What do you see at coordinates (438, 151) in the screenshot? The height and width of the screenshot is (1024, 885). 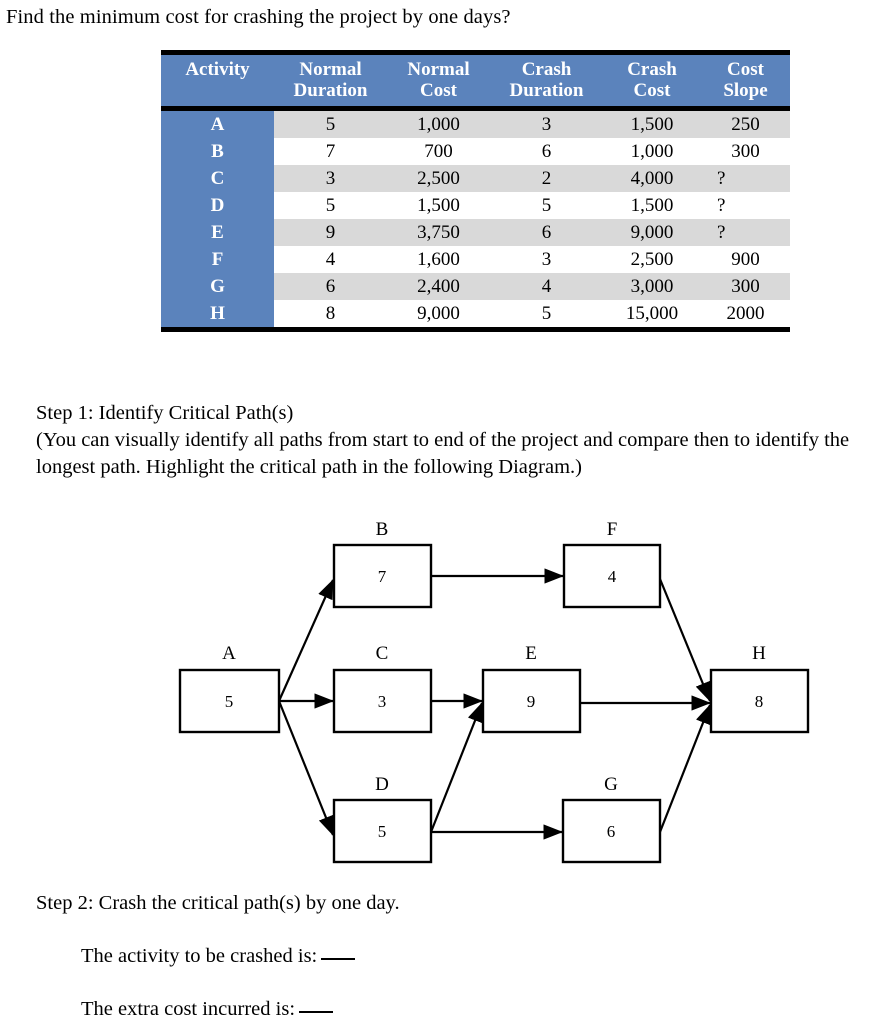 I see `cell-normal-cost: 700` at bounding box center [438, 151].